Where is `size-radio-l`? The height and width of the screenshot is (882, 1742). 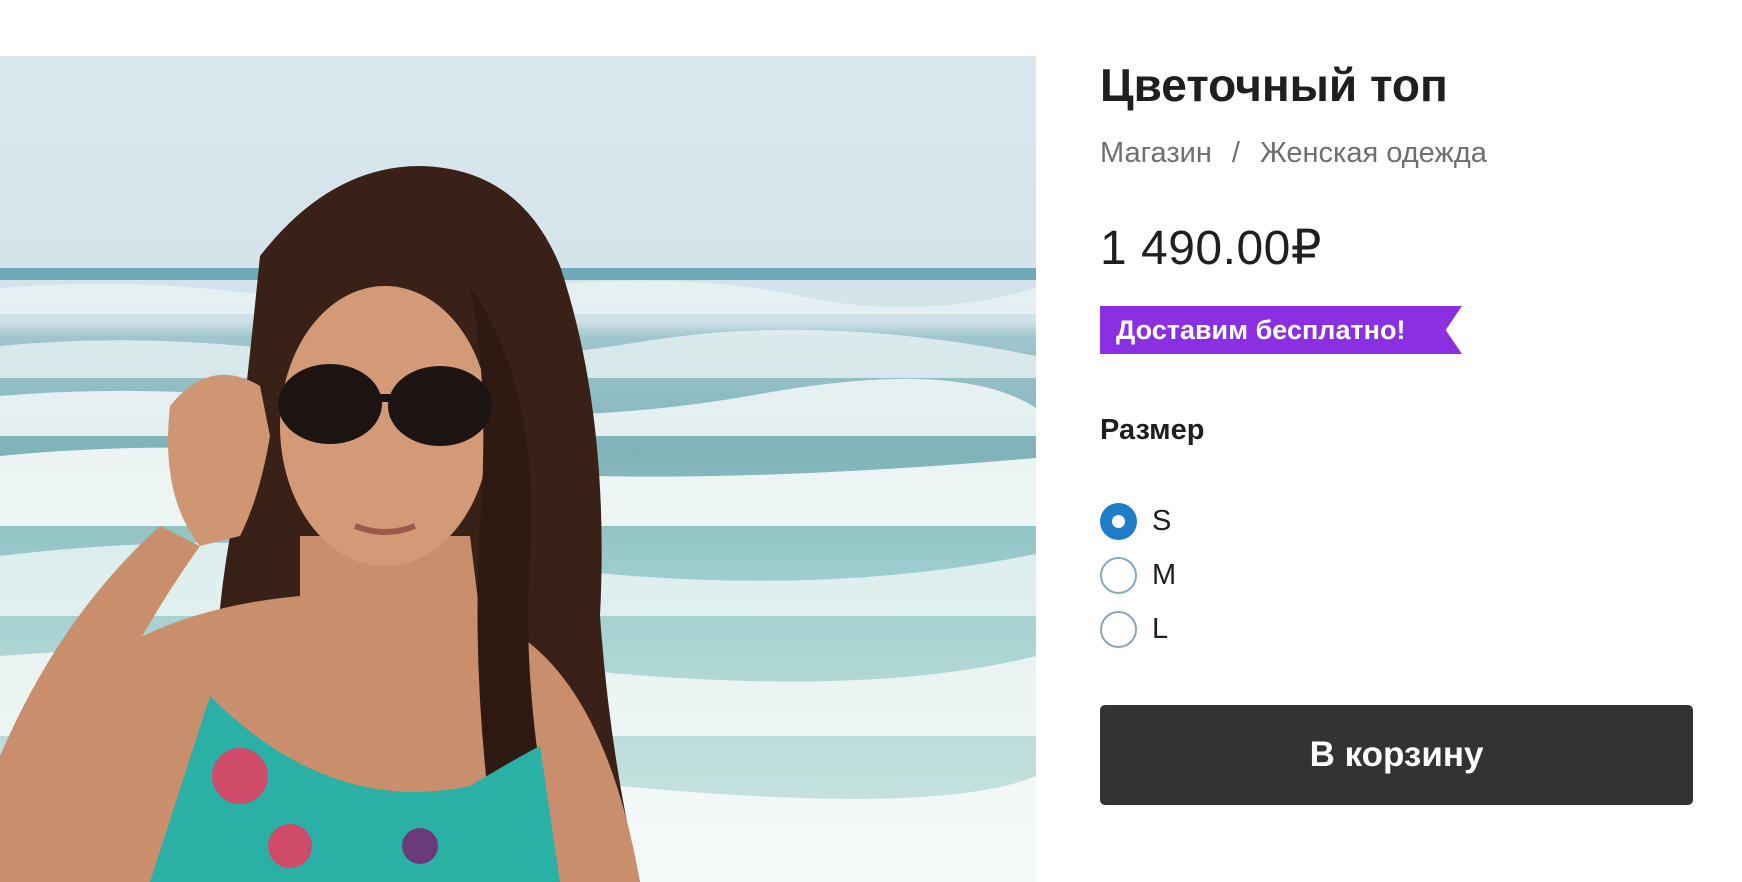
size-radio-l is located at coordinates (1118, 629).